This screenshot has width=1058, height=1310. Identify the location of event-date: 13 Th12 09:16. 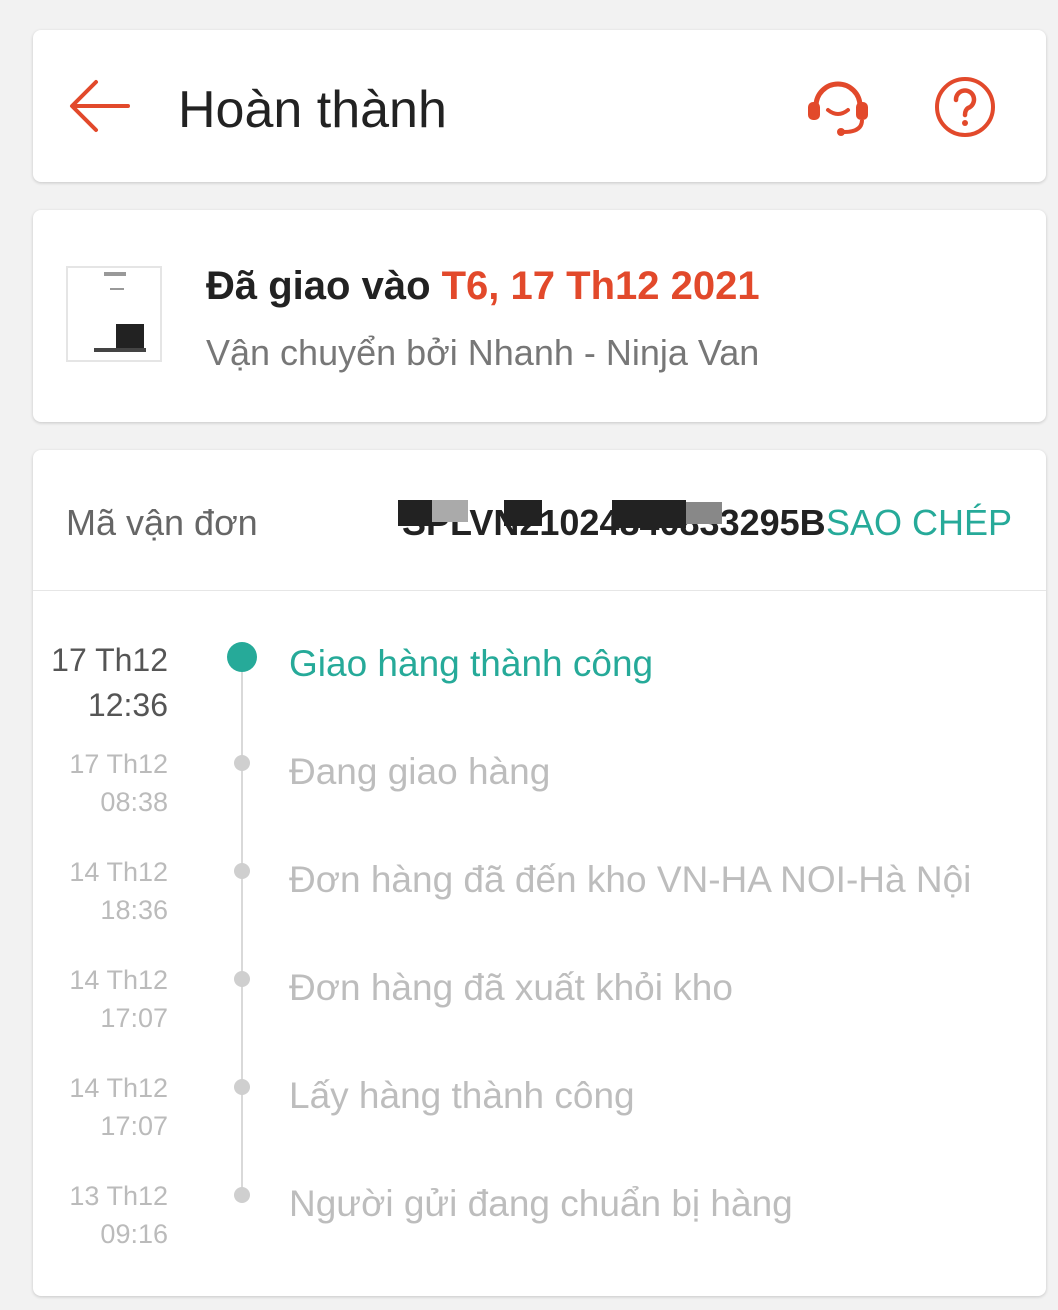
(118, 1215).